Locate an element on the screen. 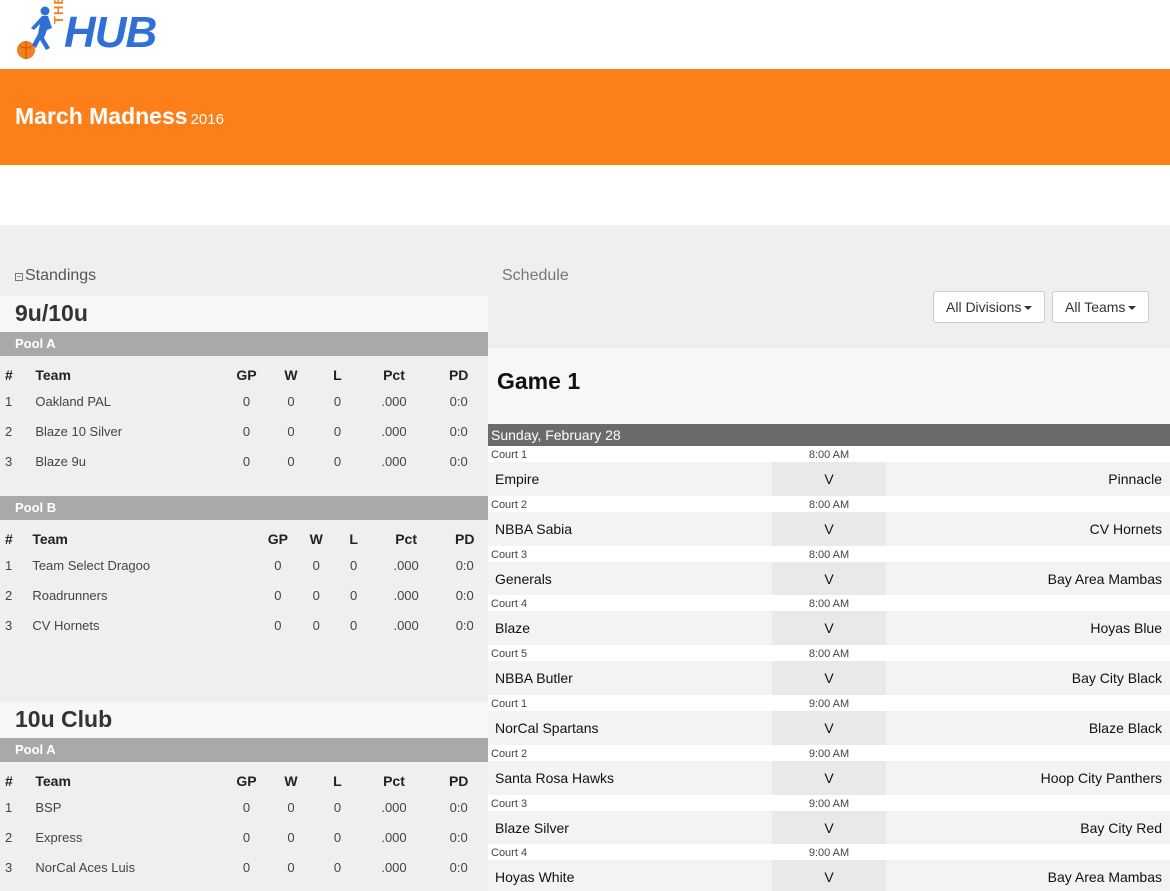  game-row: Court 3 8:00 AM Generals V Bay Area Mambas is located at coordinates (829, 570).